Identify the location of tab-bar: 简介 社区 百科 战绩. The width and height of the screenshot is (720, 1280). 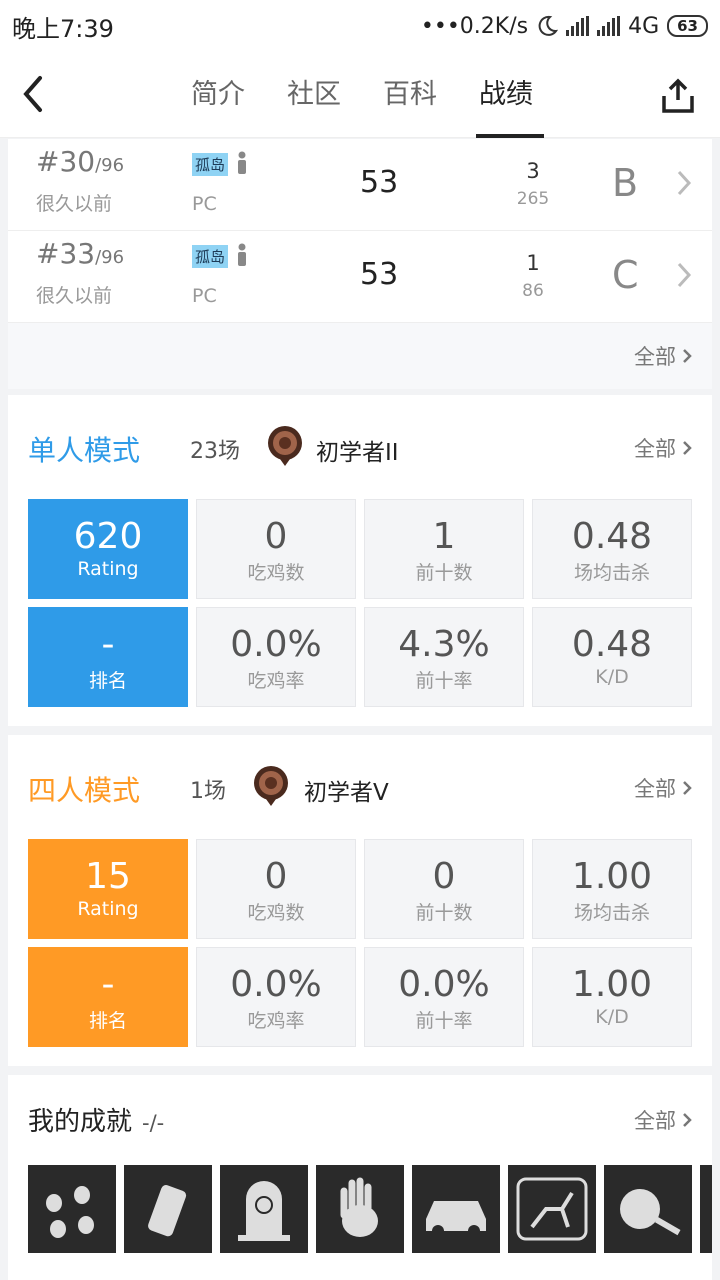
(362, 95).